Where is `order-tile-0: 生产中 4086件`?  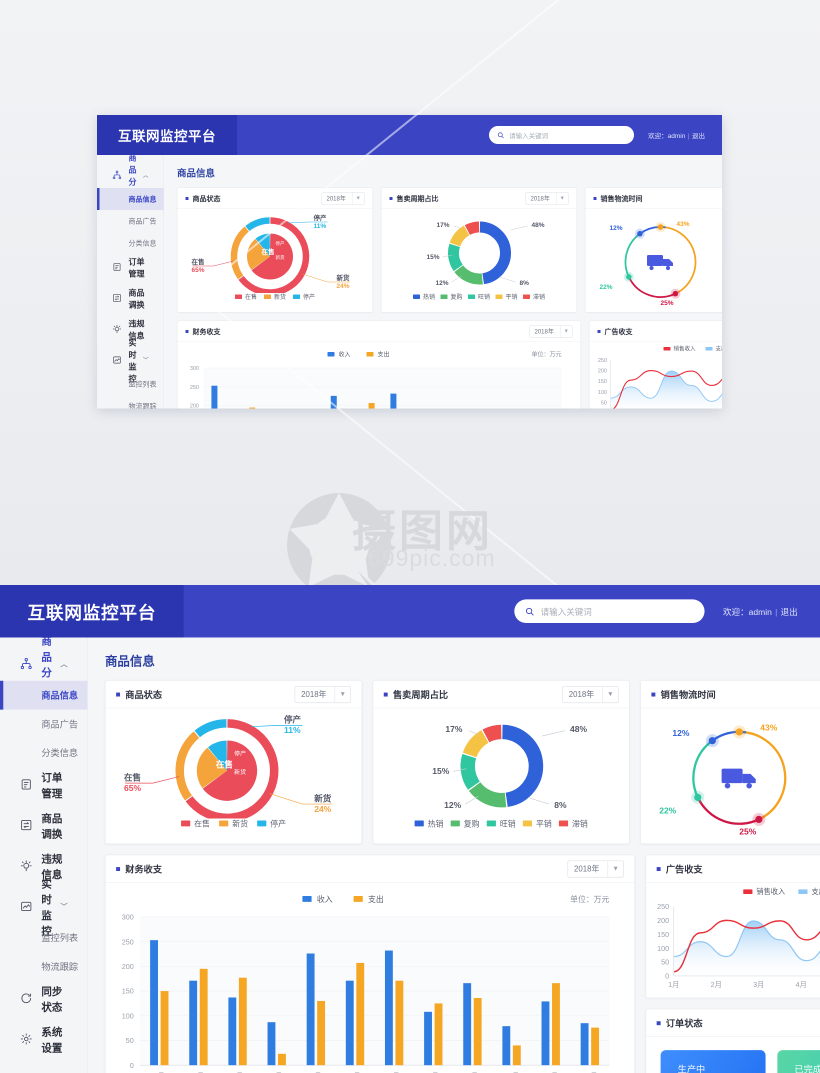
order-tile-0: 生产中 4086件 is located at coordinates (713, 1061).